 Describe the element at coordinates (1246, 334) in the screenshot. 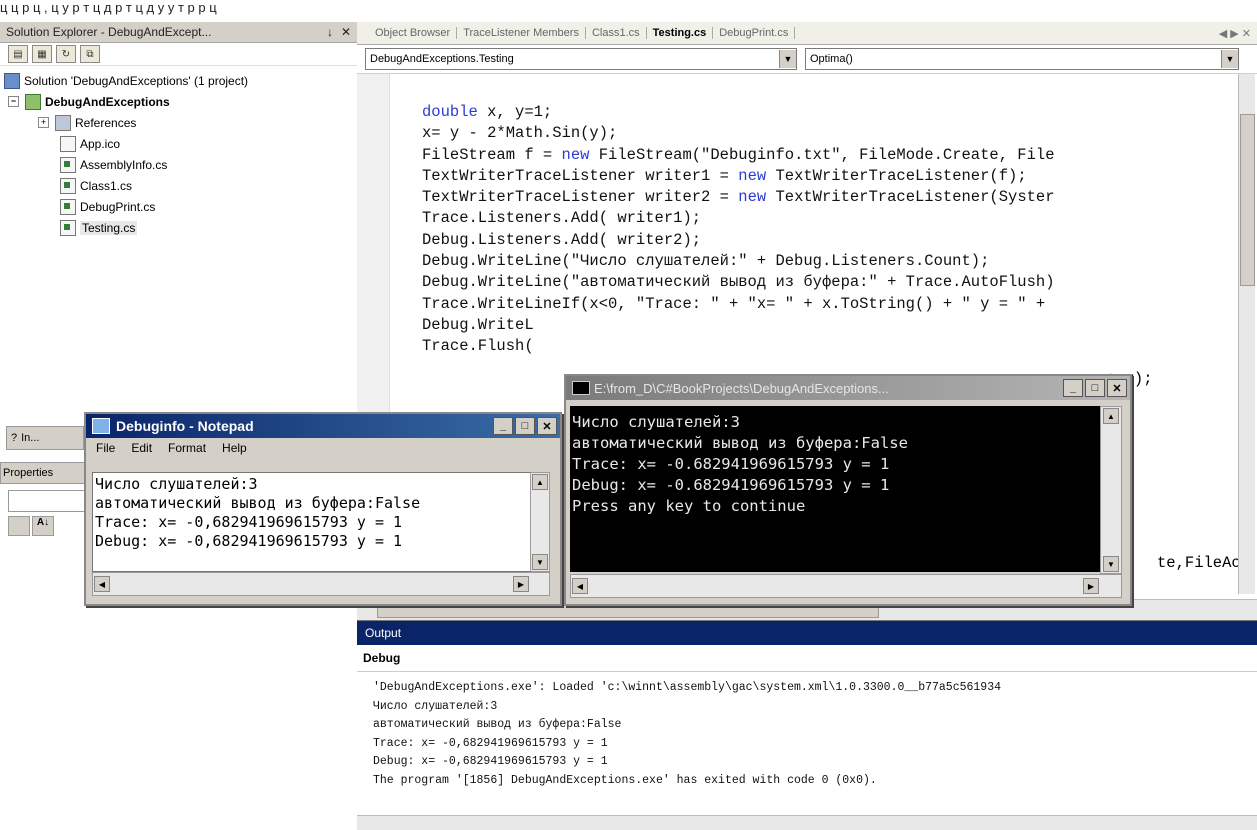

I see `editor-vertical-scrollbar` at that location.